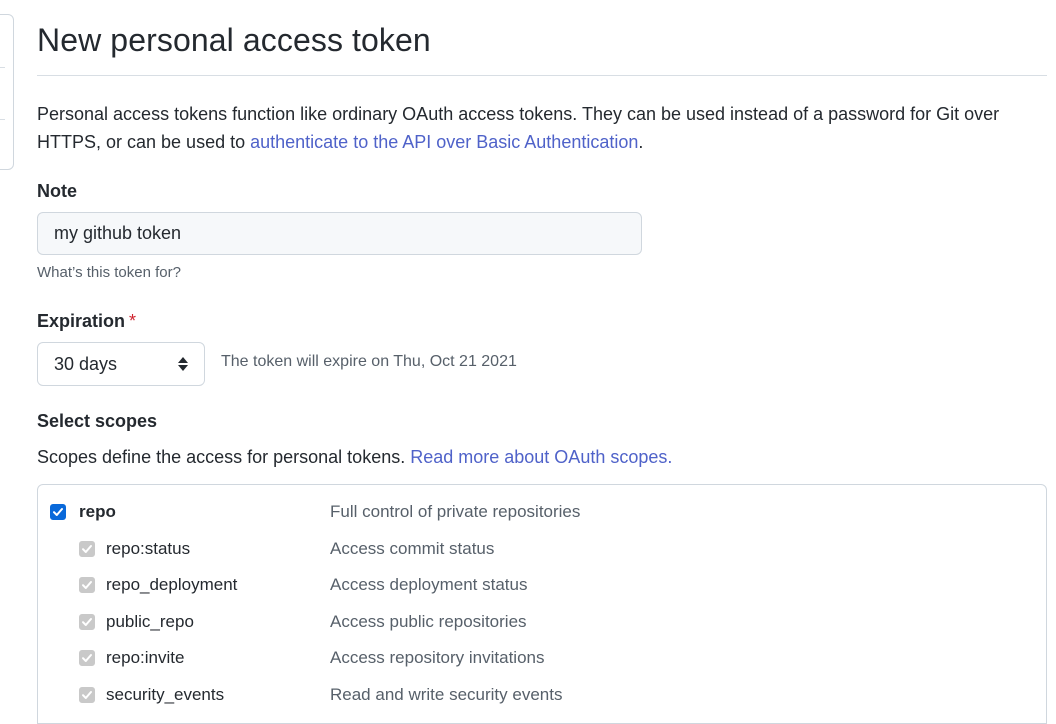 This screenshot has width=1056, height=724. What do you see at coordinates (542, 549) in the screenshot?
I see `scope-row-repo-status: repo:status Access commit status` at bounding box center [542, 549].